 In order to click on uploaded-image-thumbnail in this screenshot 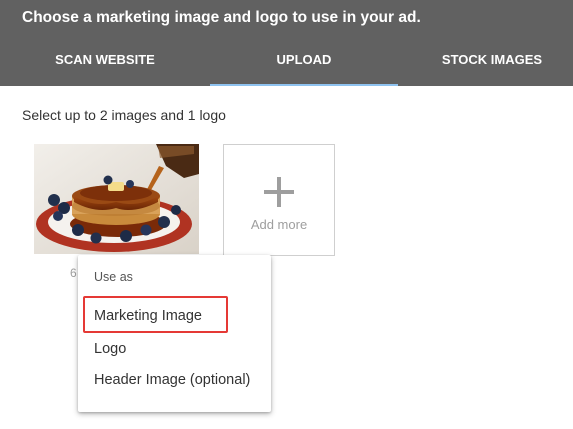, I will do `click(116, 199)`.